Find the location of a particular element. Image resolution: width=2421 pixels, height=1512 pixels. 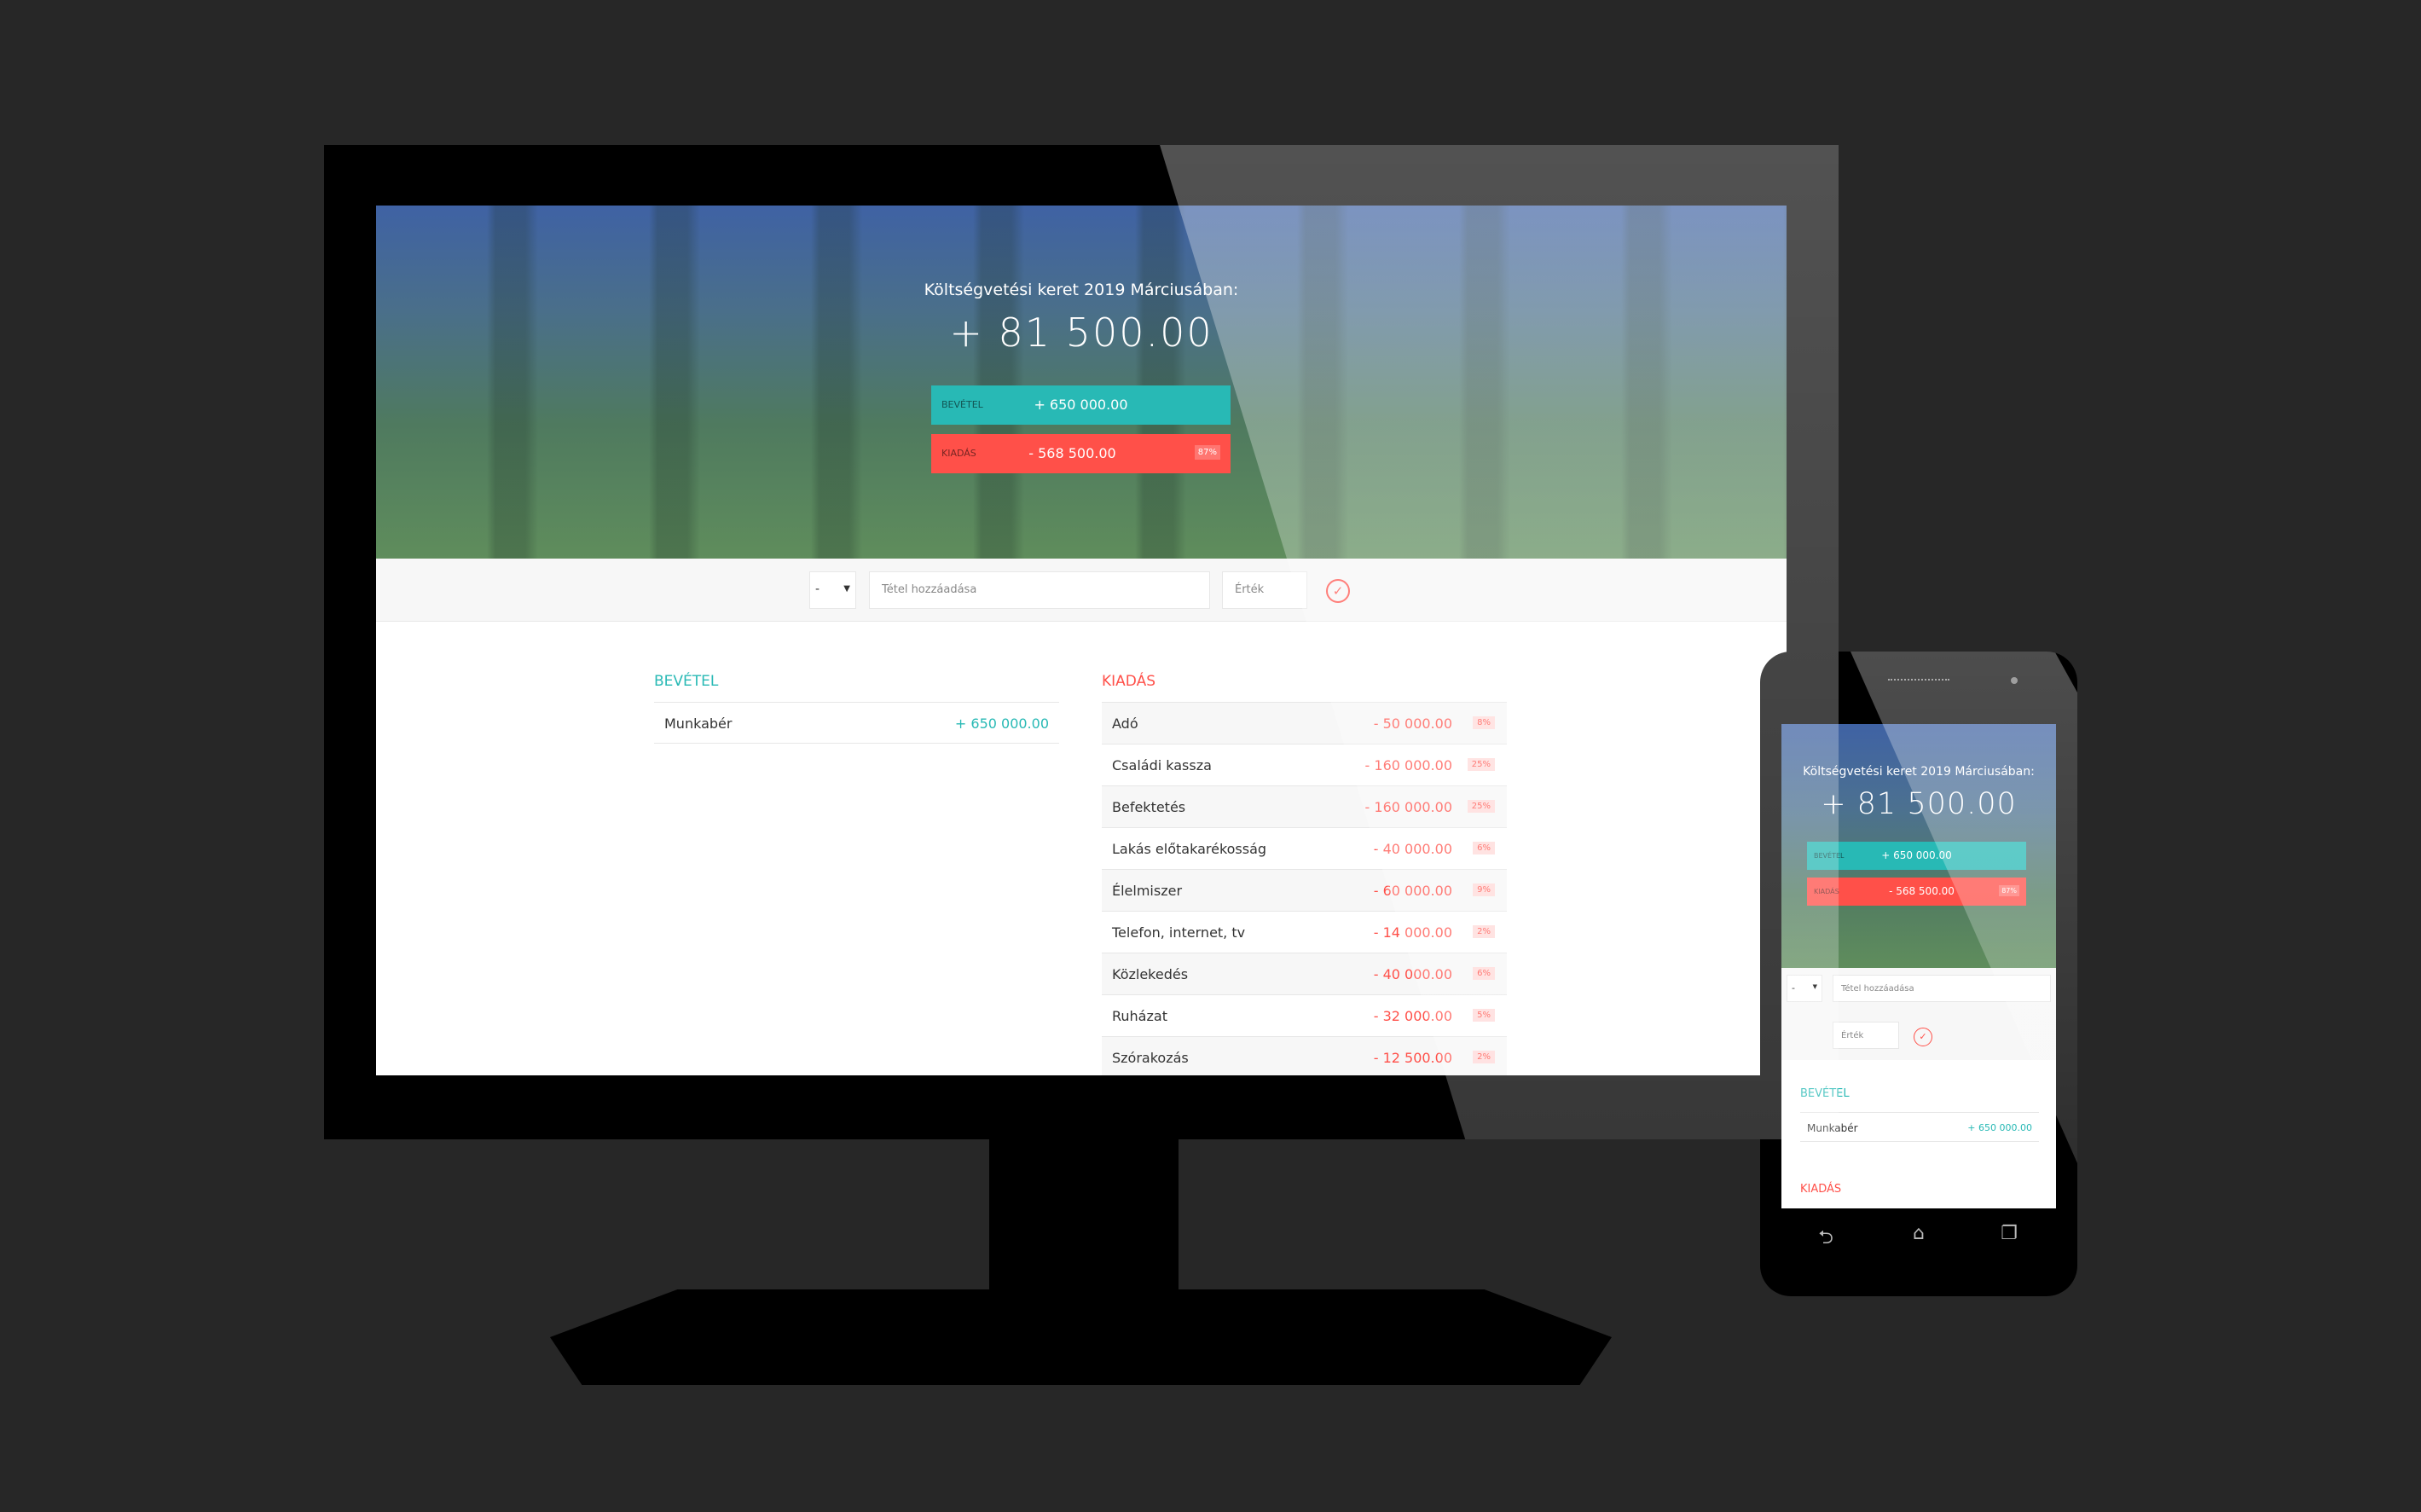

budget-total: + 81 500.00 is located at coordinates (1081, 333).